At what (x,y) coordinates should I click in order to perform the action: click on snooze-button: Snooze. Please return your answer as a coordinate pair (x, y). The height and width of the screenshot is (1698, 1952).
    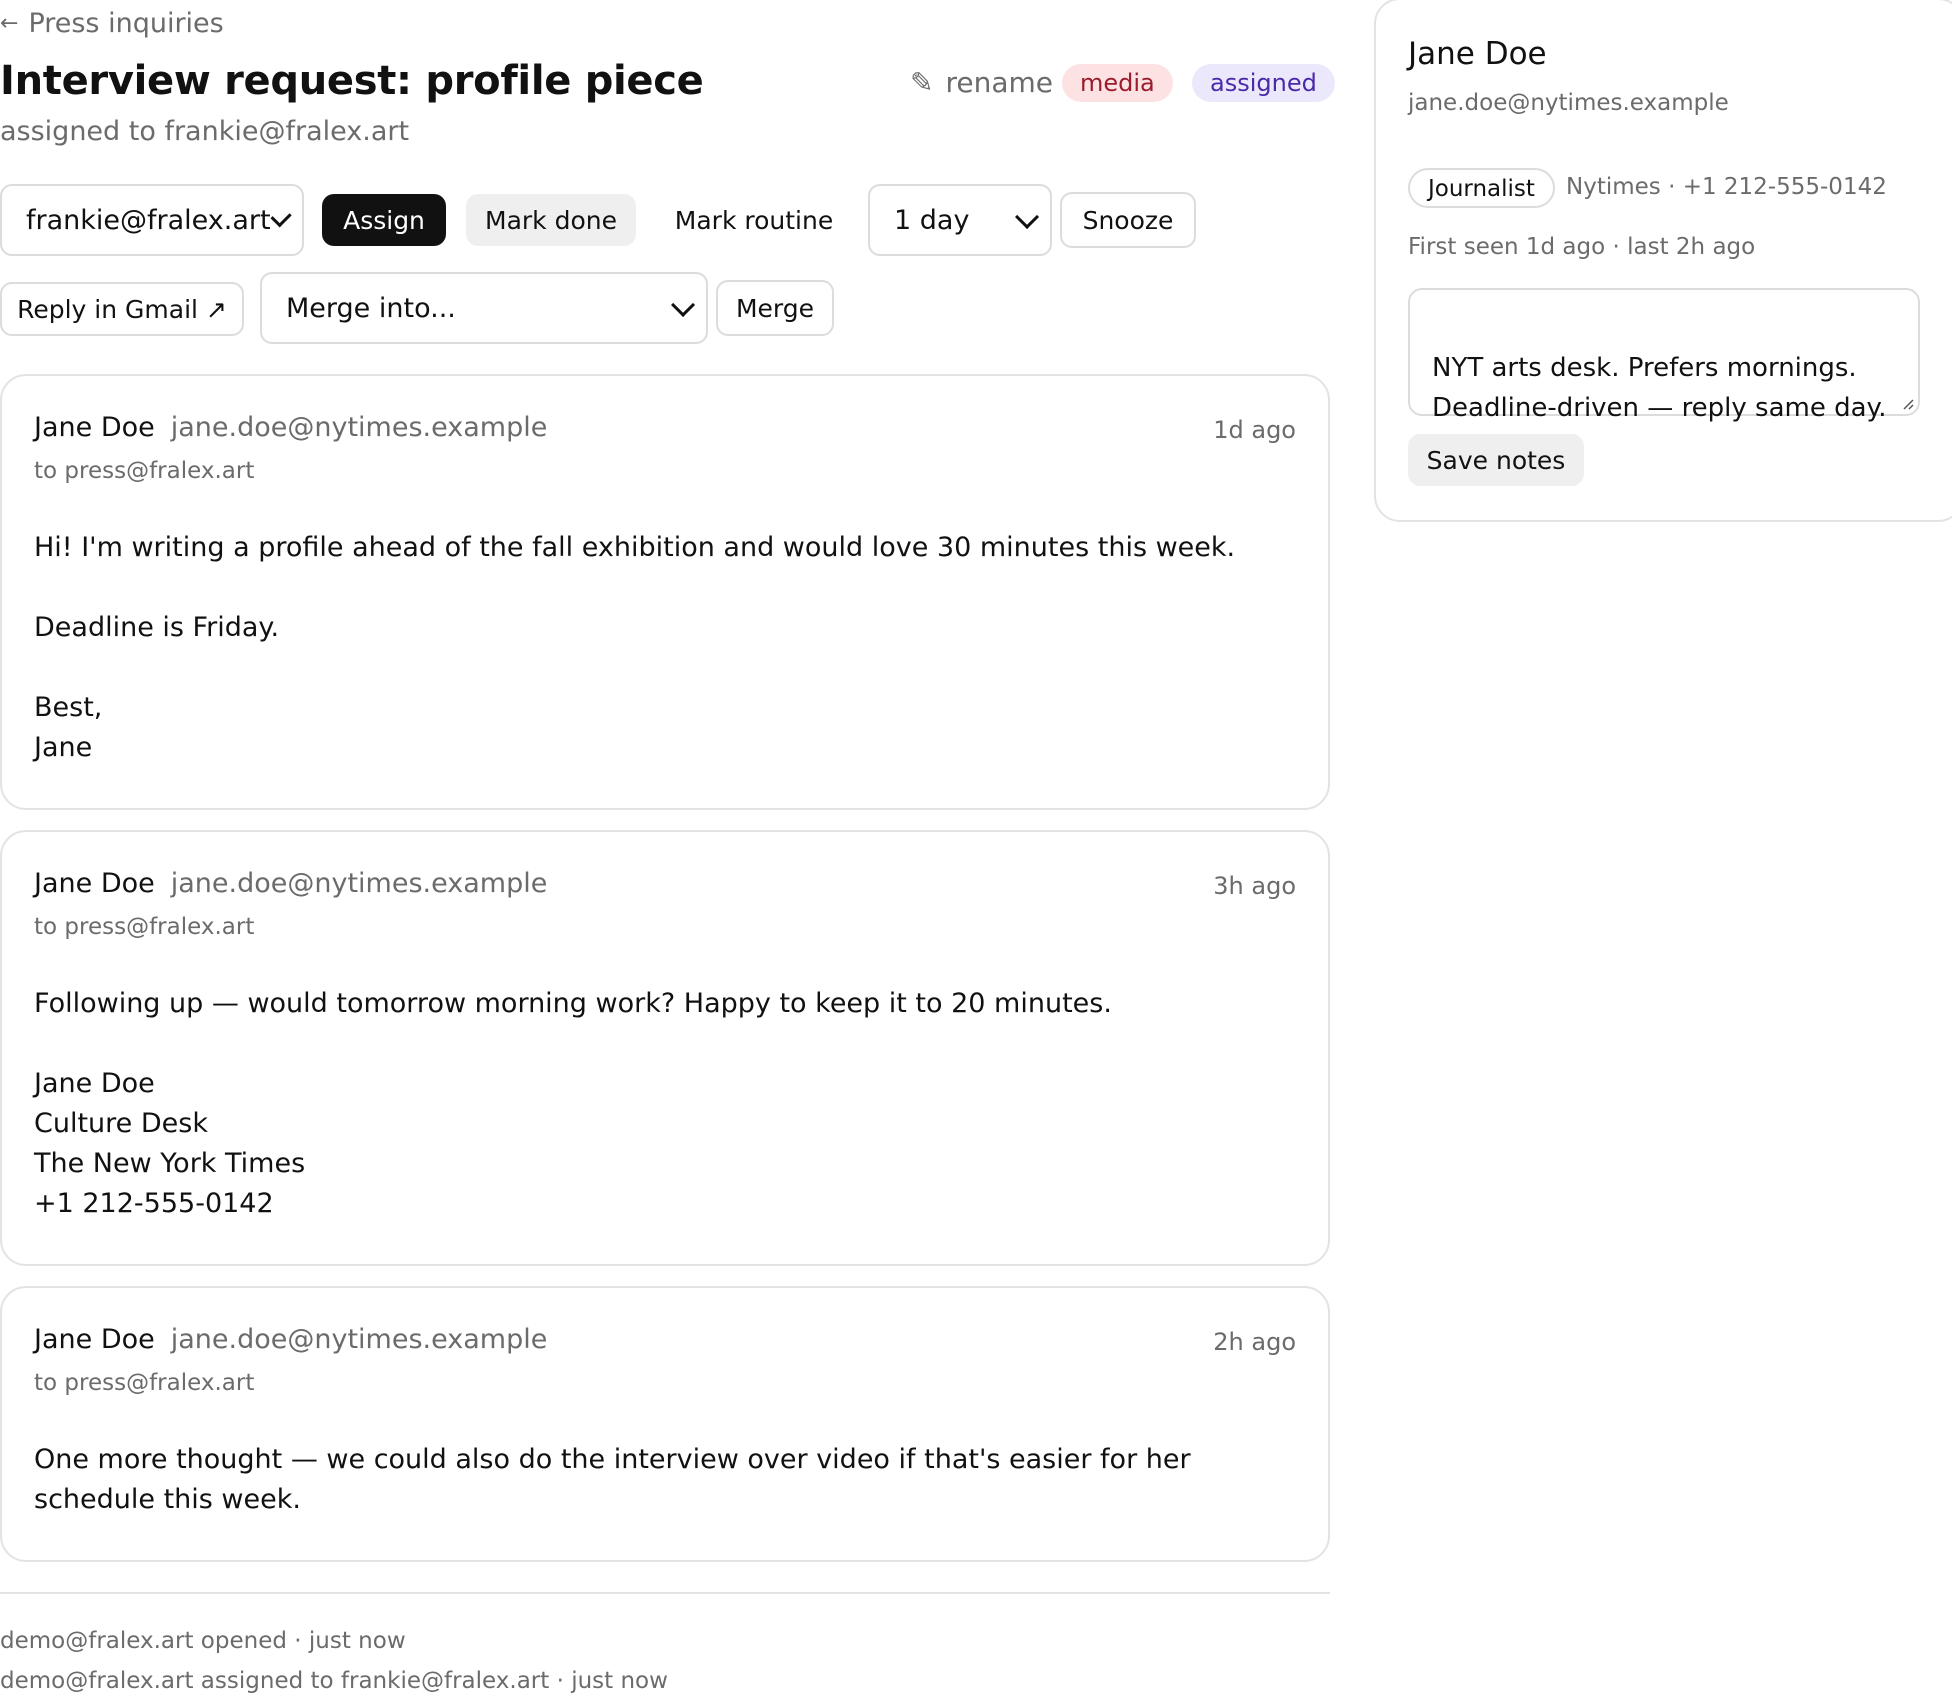
    Looking at the image, I should click on (1128, 220).